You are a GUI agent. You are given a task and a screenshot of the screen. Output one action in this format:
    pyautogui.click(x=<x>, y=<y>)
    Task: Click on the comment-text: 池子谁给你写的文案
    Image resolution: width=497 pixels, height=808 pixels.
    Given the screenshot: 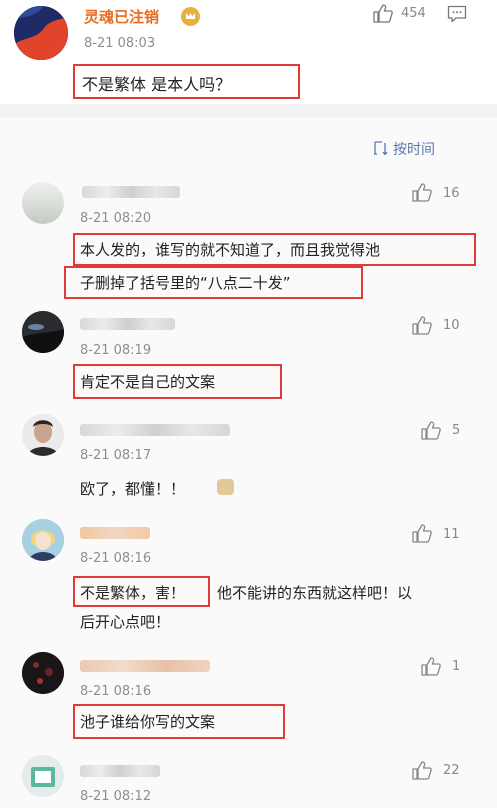 What is the action you would take?
    pyautogui.click(x=148, y=722)
    